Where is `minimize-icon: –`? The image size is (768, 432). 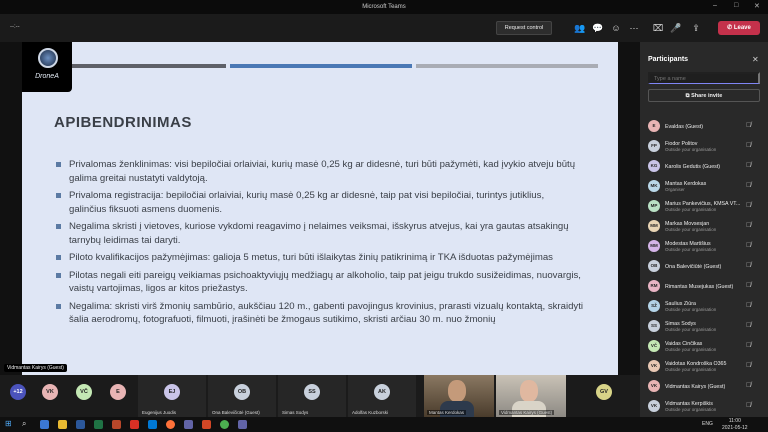 minimize-icon: – is located at coordinates (715, 5).